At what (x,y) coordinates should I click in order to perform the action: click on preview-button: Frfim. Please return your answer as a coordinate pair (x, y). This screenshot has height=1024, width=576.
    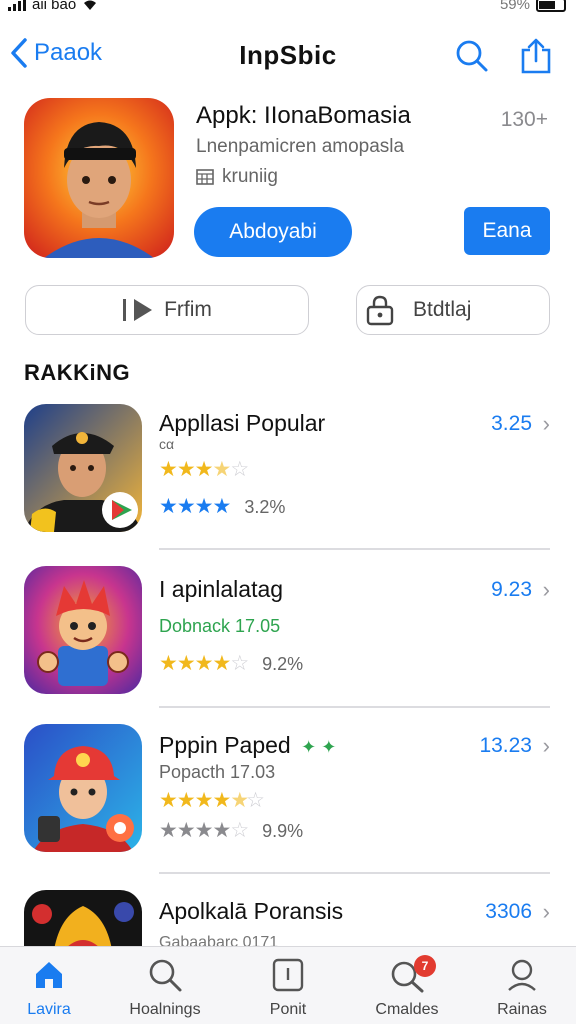
    Looking at the image, I should click on (167, 310).